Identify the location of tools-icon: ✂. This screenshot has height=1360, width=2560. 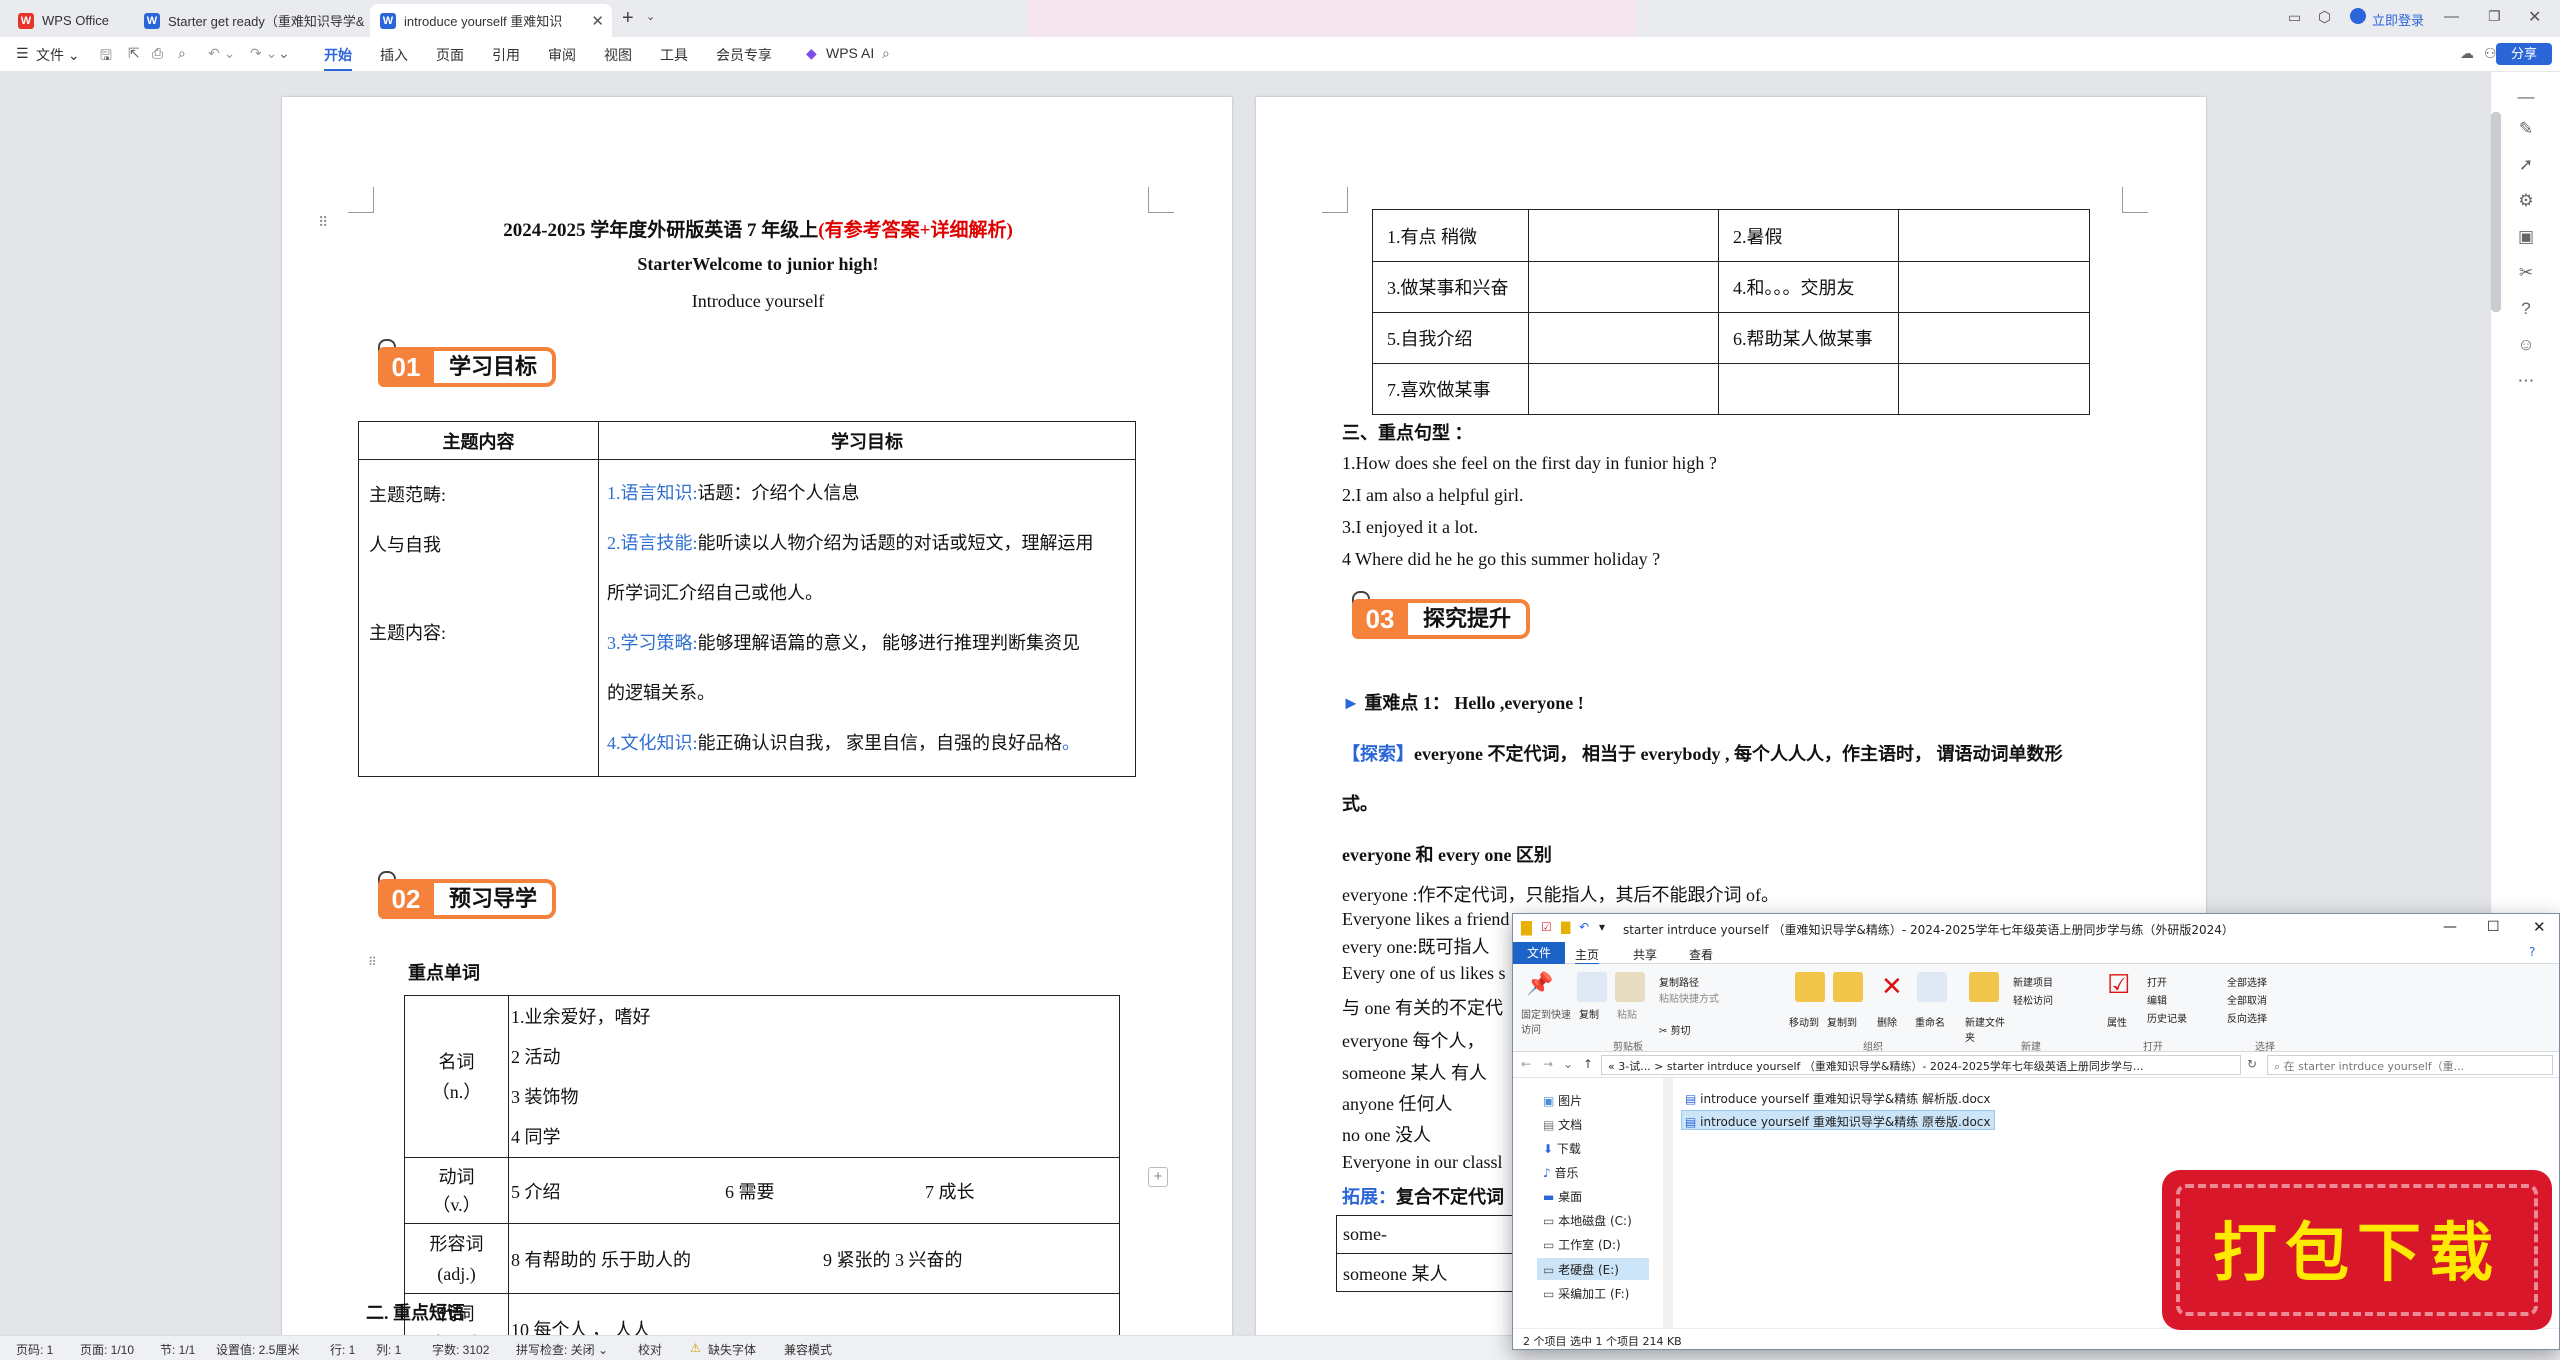
(2526, 273).